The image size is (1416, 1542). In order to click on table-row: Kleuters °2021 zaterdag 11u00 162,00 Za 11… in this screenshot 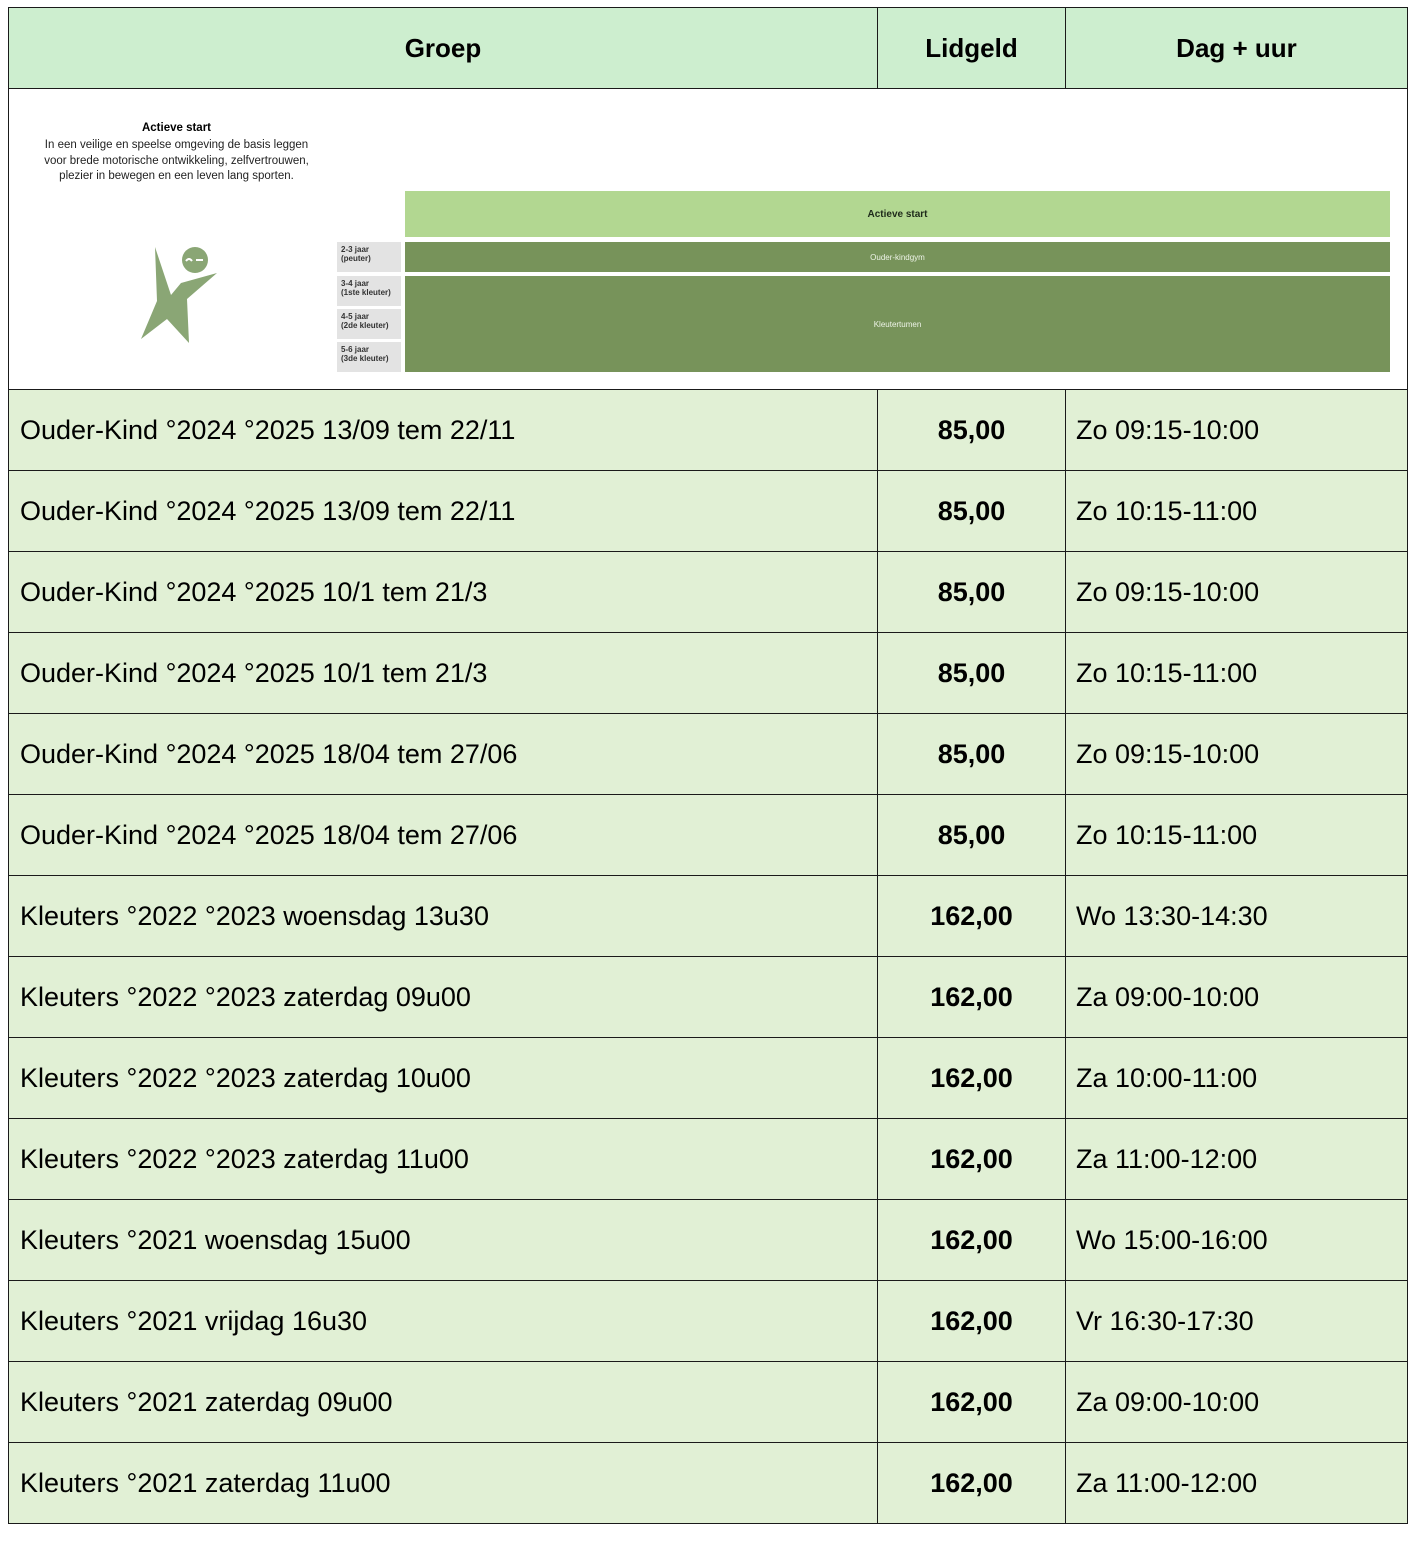, I will do `click(708, 1483)`.